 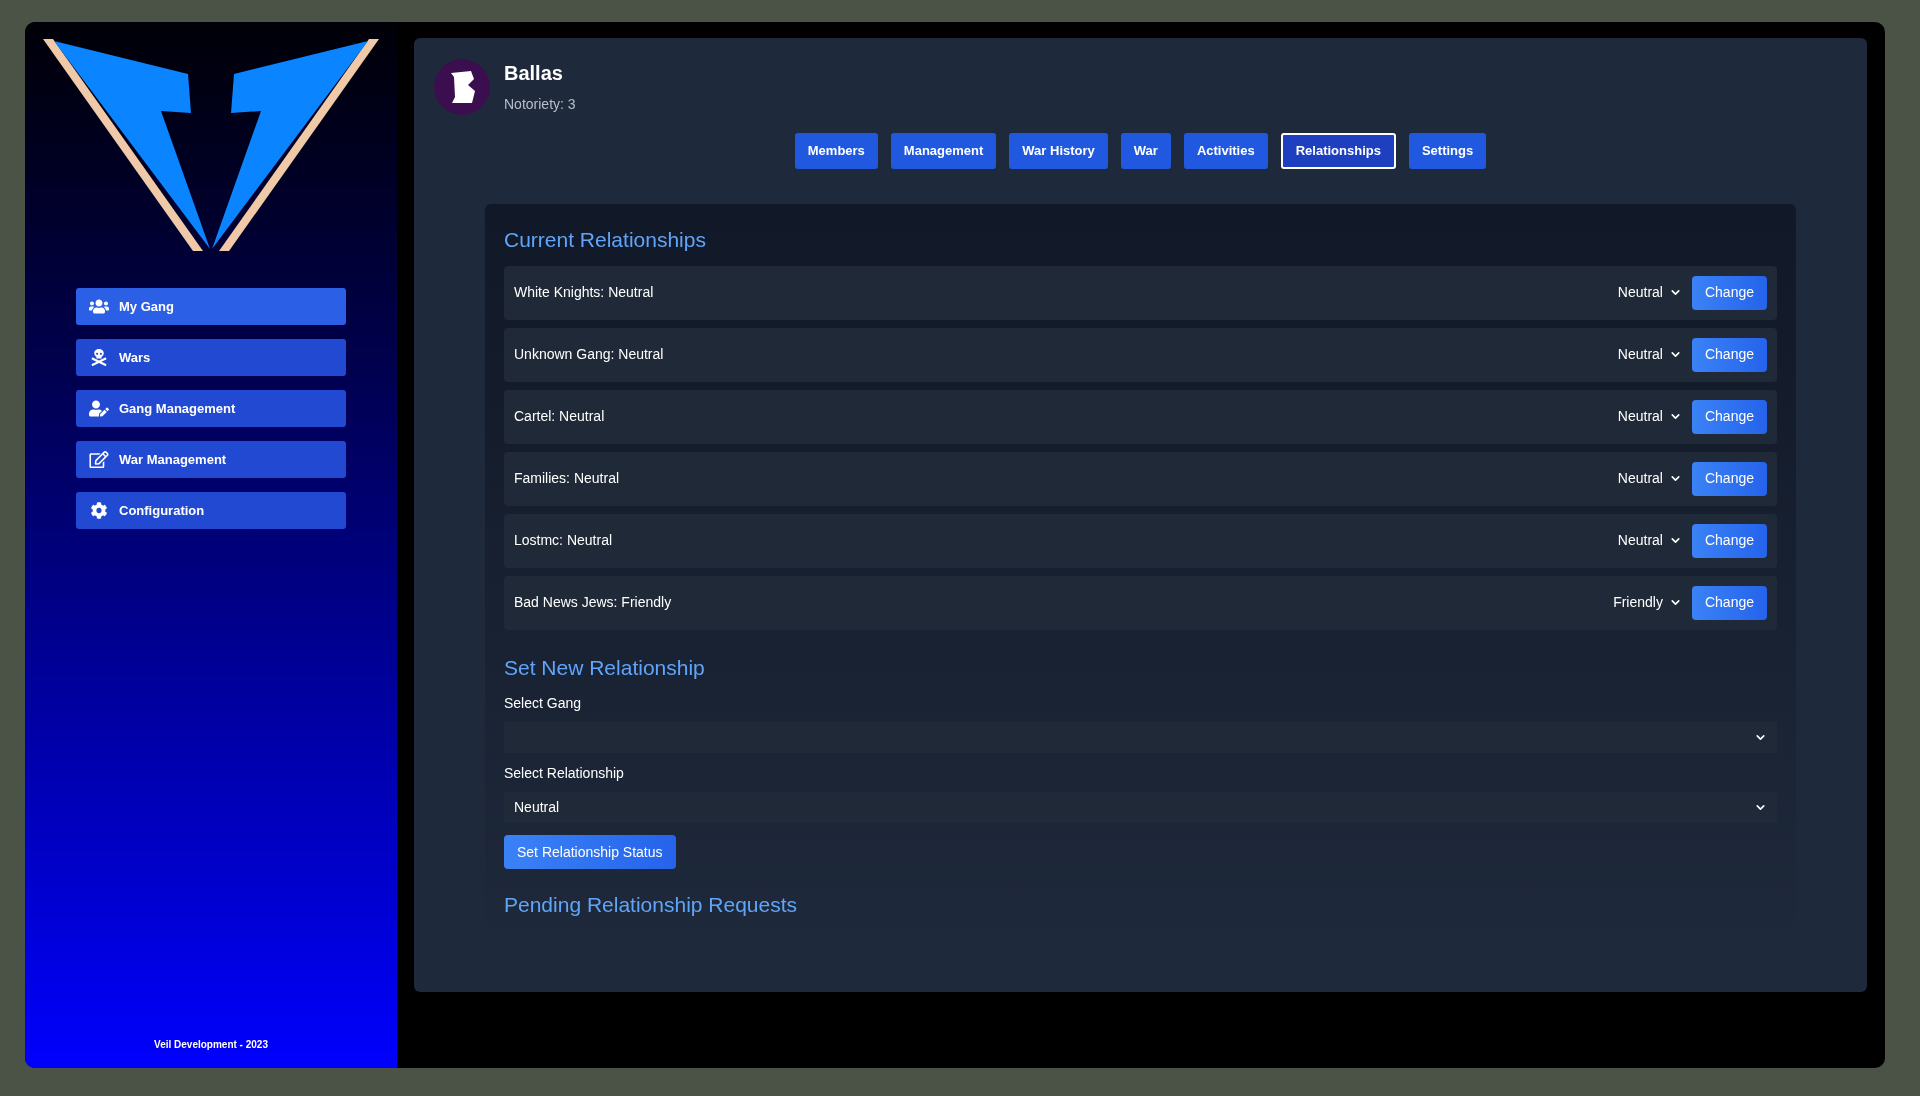 I want to click on gang-name: Ballas, so click(x=534, y=73).